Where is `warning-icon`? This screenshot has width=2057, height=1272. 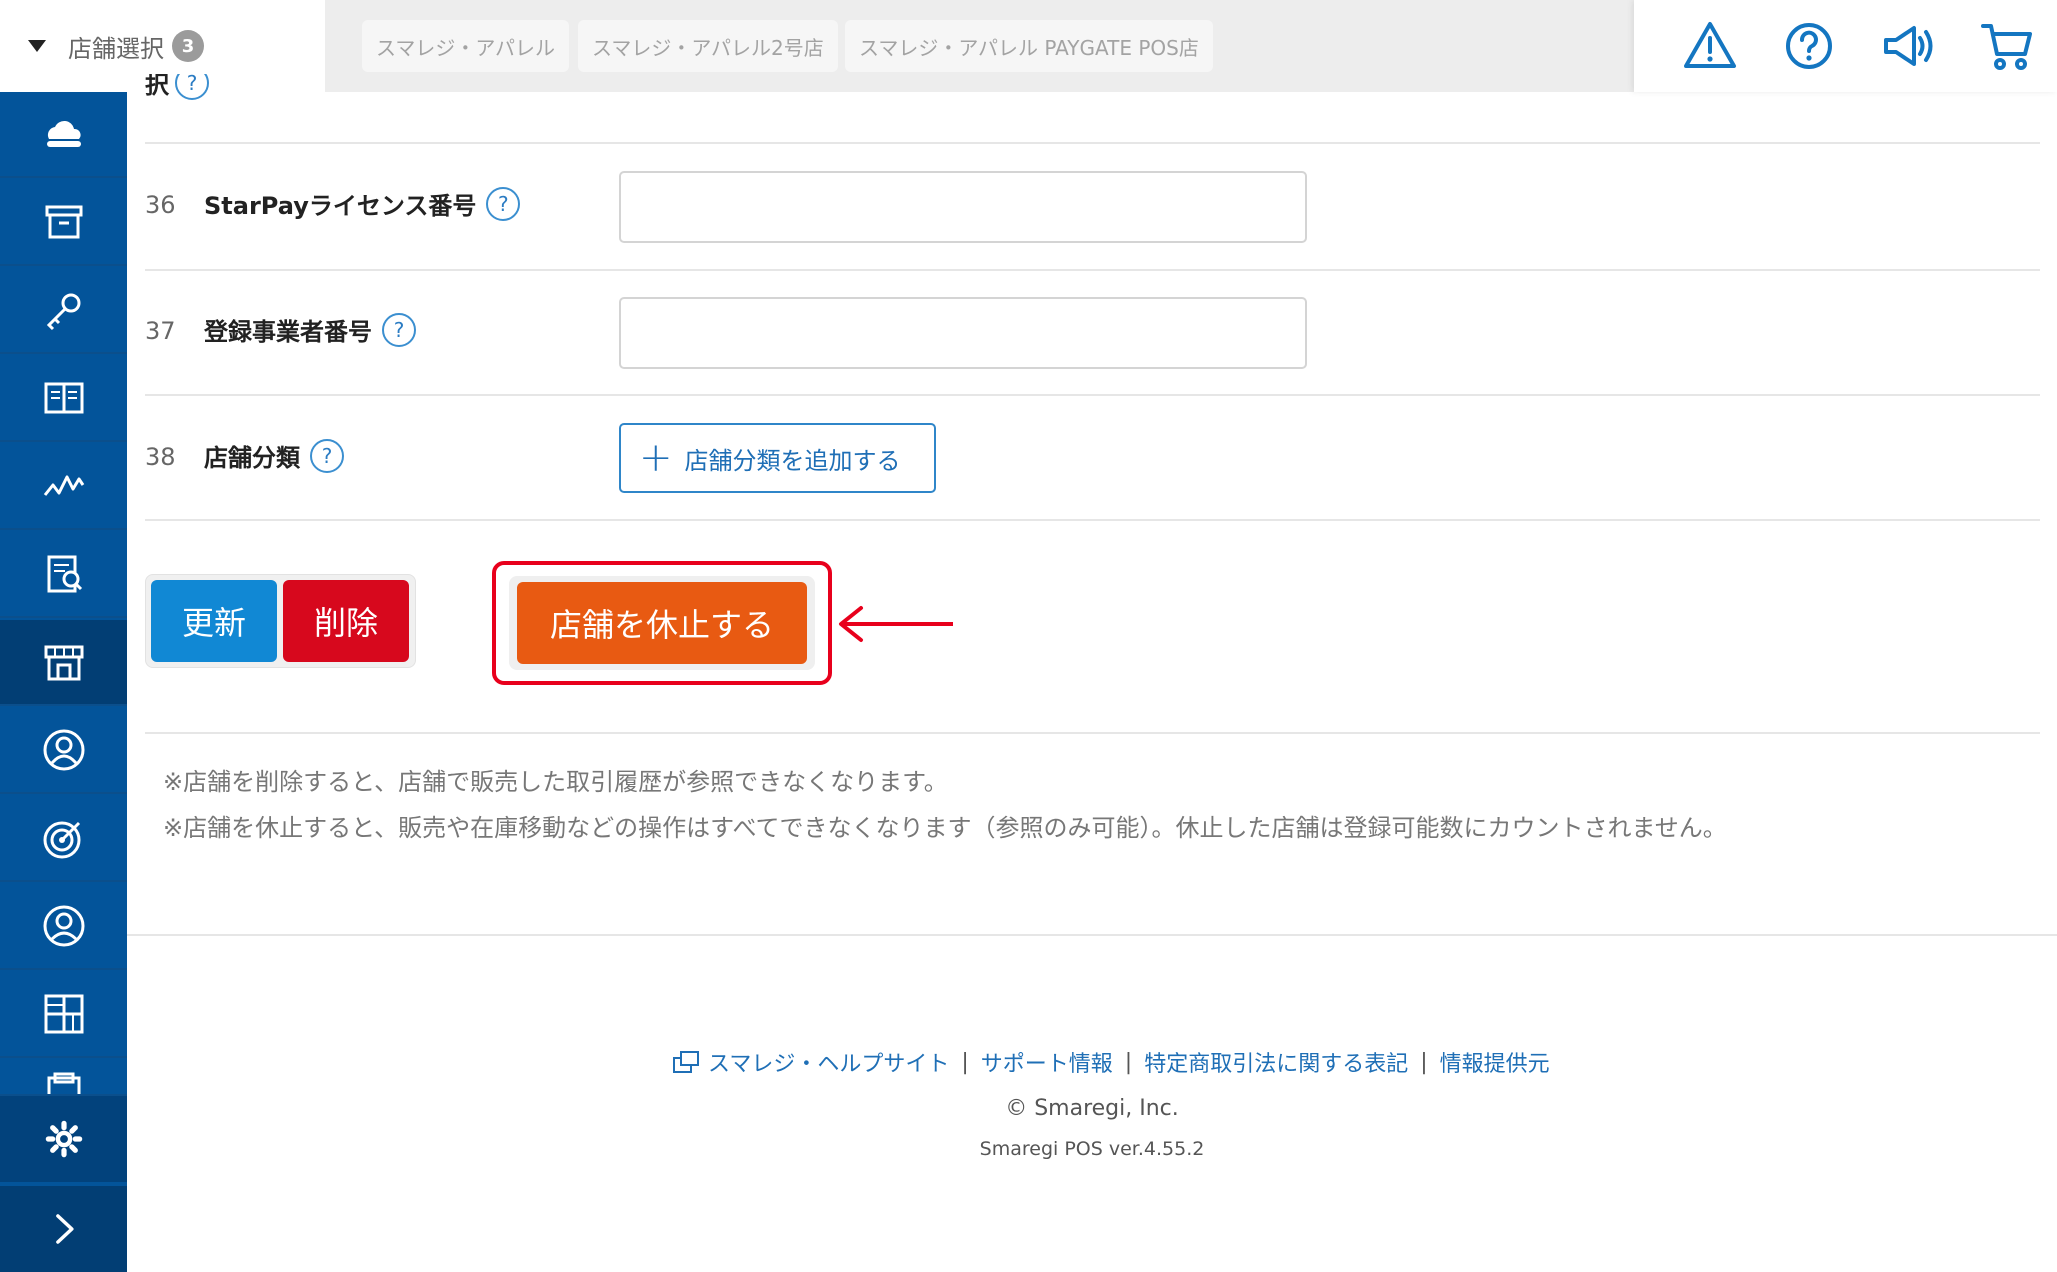 warning-icon is located at coordinates (1710, 46).